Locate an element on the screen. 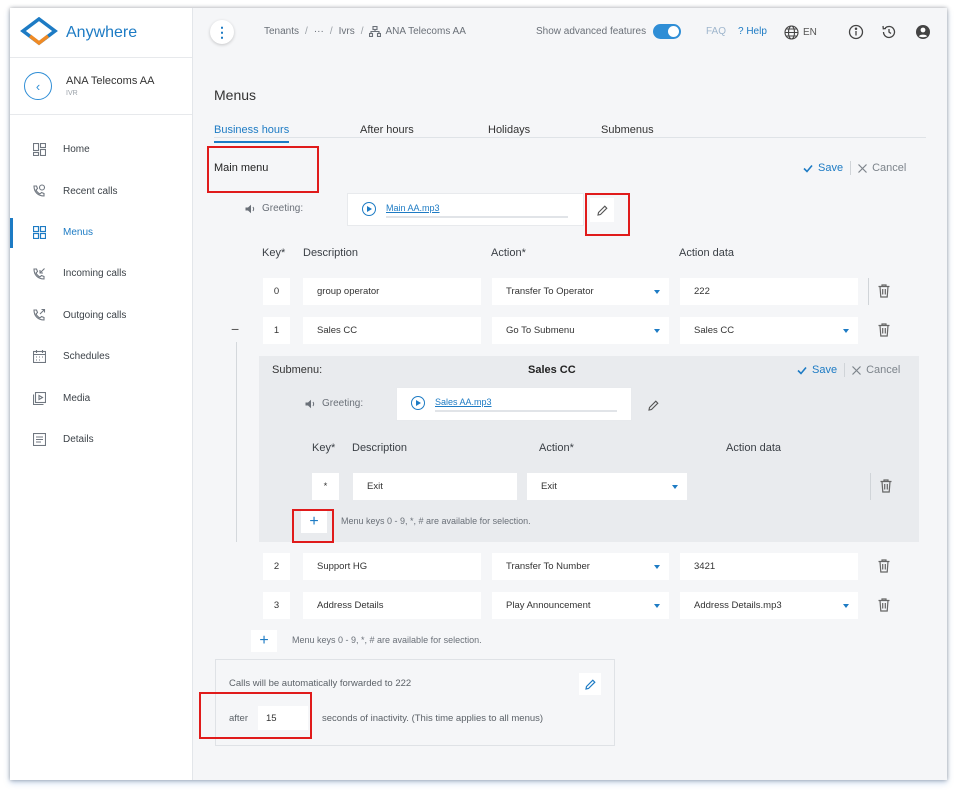  sidebar-item-label: Outgoing calls is located at coordinates (95, 315).